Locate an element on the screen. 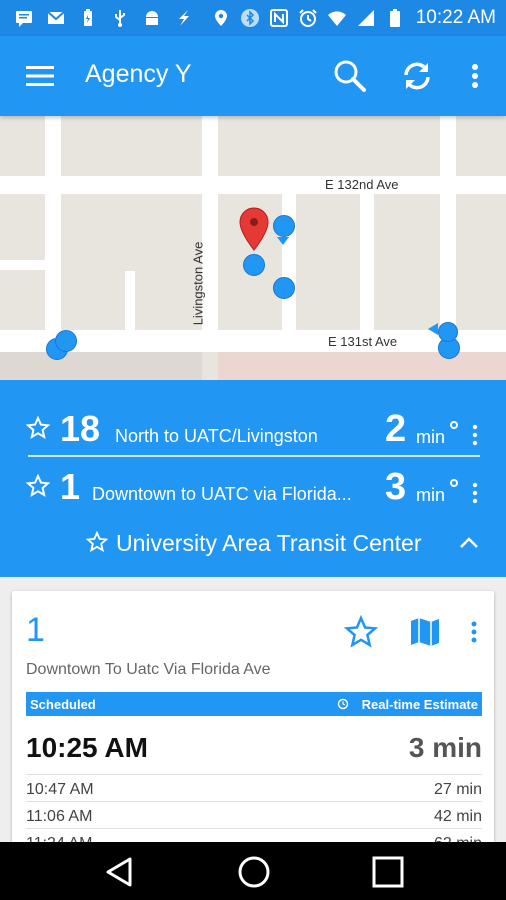  home-icon is located at coordinates (254, 872).